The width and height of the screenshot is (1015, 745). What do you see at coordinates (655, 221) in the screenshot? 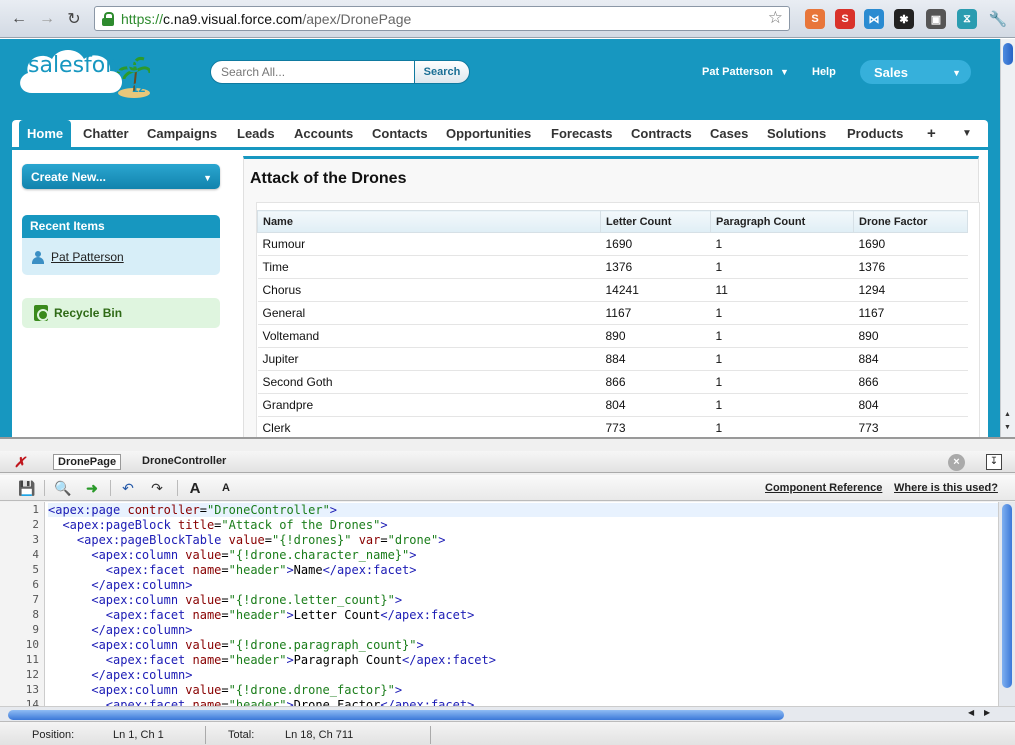
I see `column-header-letter-count: Letter Count` at bounding box center [655, 221].